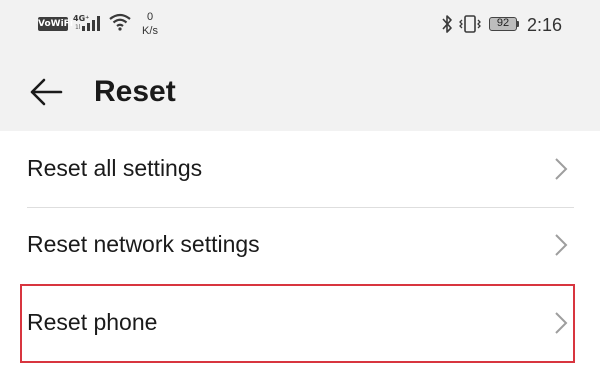  What do you see at coordinates (120, 22) in the screenshot?
I see `wifi-icon` at bounding box center [120, 22].